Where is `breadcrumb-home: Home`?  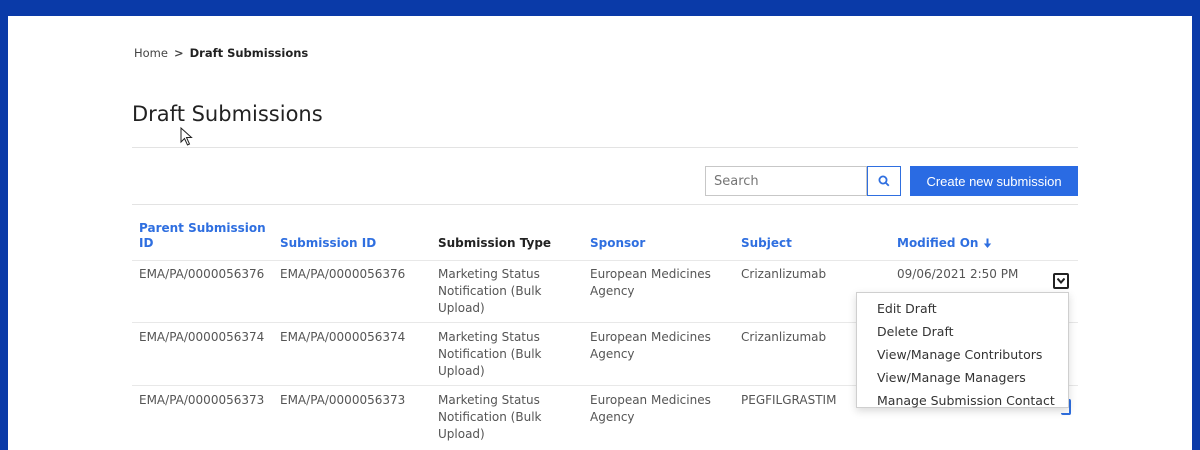 breadcrumb-home: Home is located at coordinates (151, 53).